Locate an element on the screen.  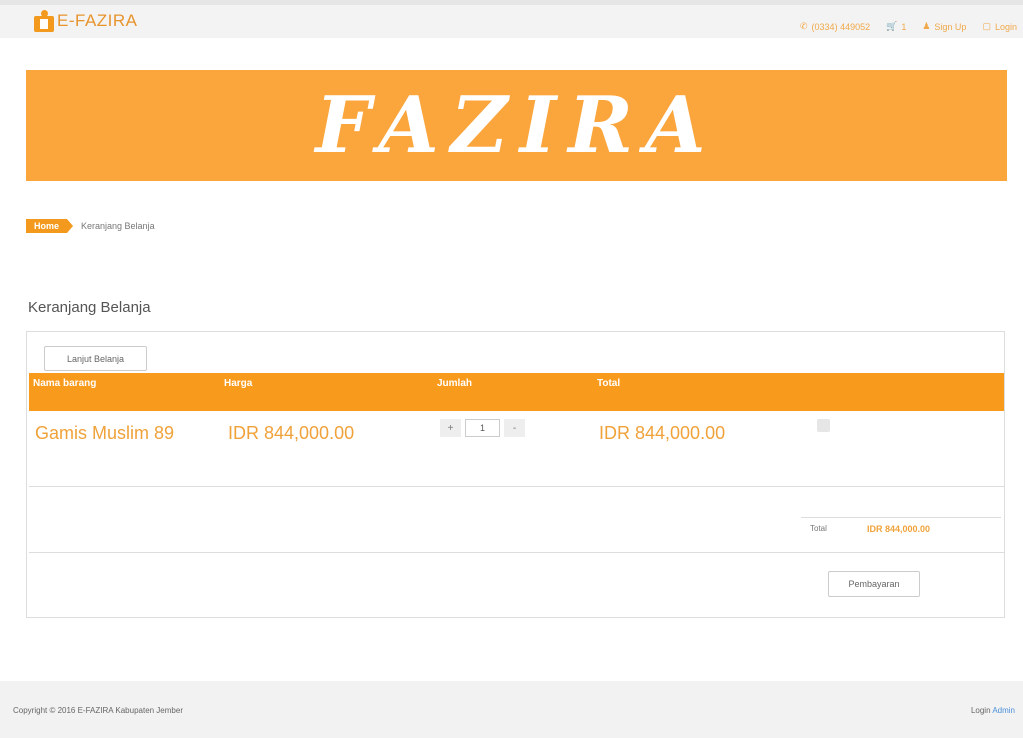
cart-link: 🛒 1 is located at coordinates (896, 26).